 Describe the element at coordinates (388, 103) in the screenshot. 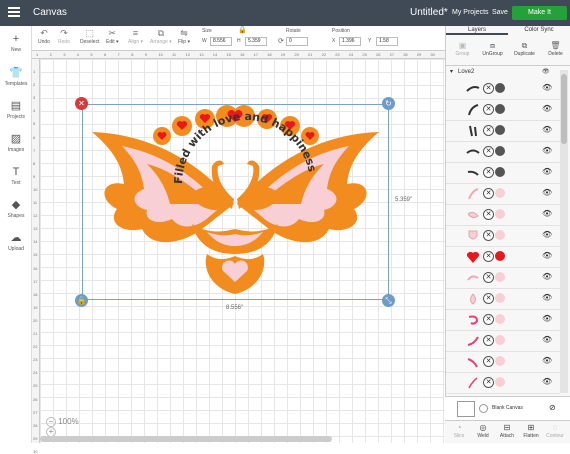

I see `rotate-handle-icon: ↻` at that location.